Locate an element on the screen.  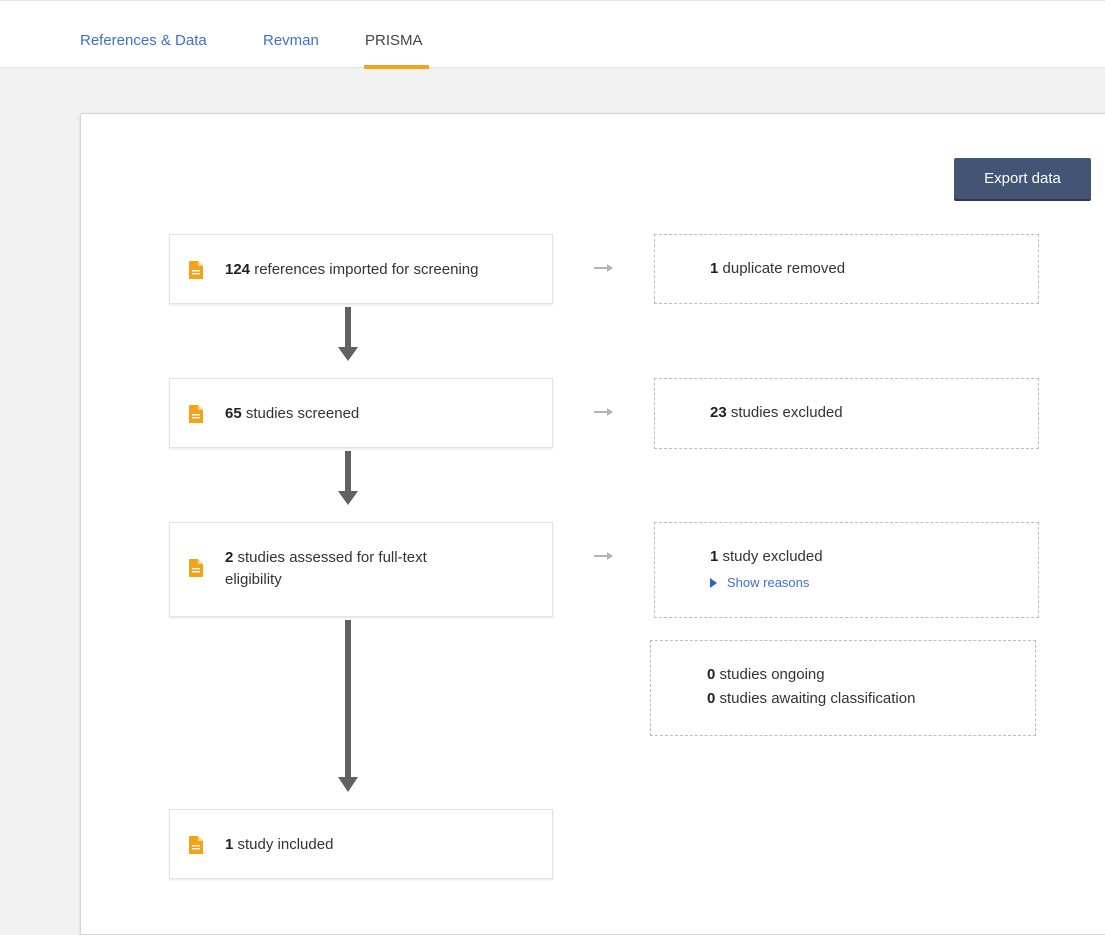
active-tab-indicator is located at coordinates (396, 67).